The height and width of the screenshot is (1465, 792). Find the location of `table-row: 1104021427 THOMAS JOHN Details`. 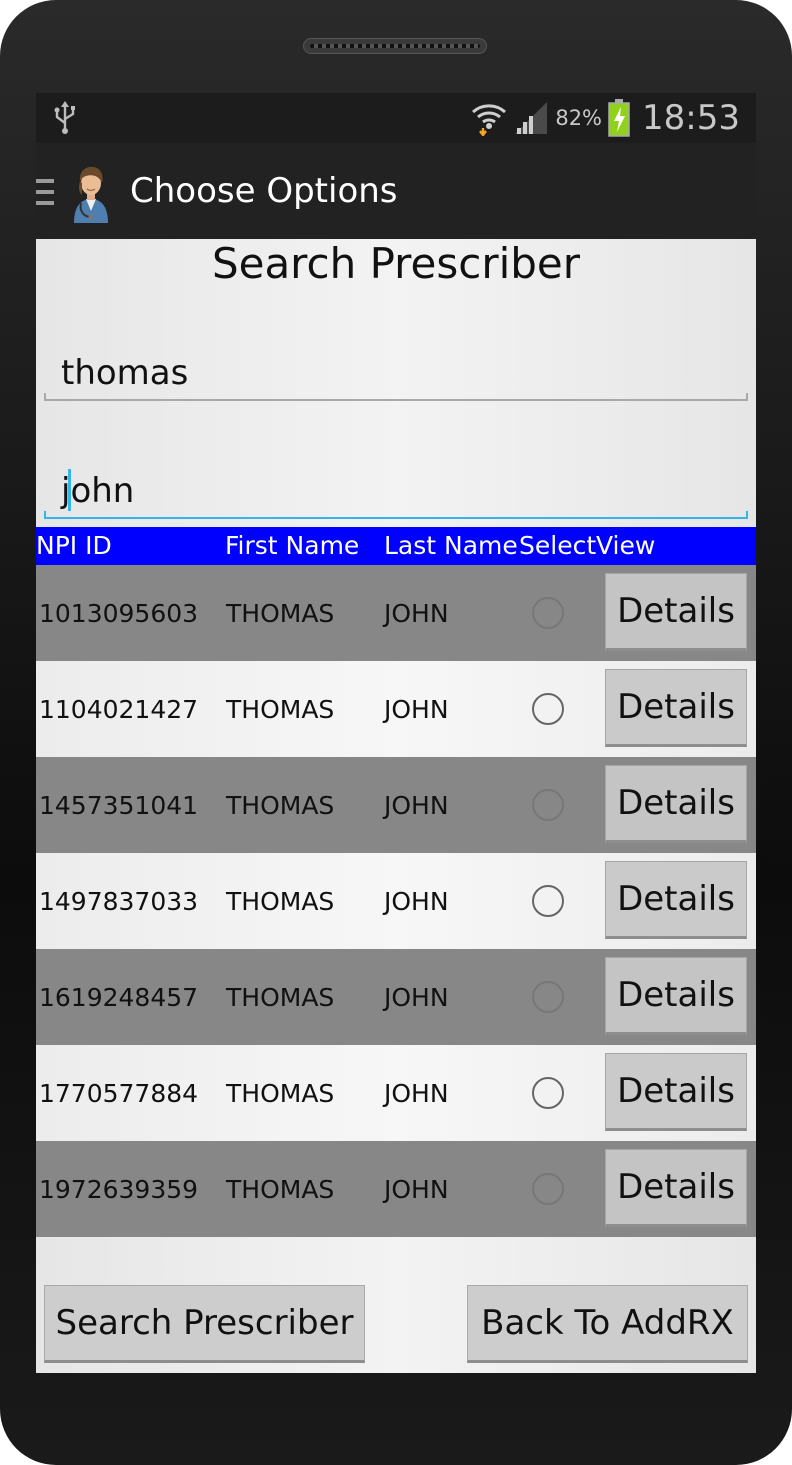

table-row: 1104021427 THOMAS JOHN Details is located at coordinates (396, 709).